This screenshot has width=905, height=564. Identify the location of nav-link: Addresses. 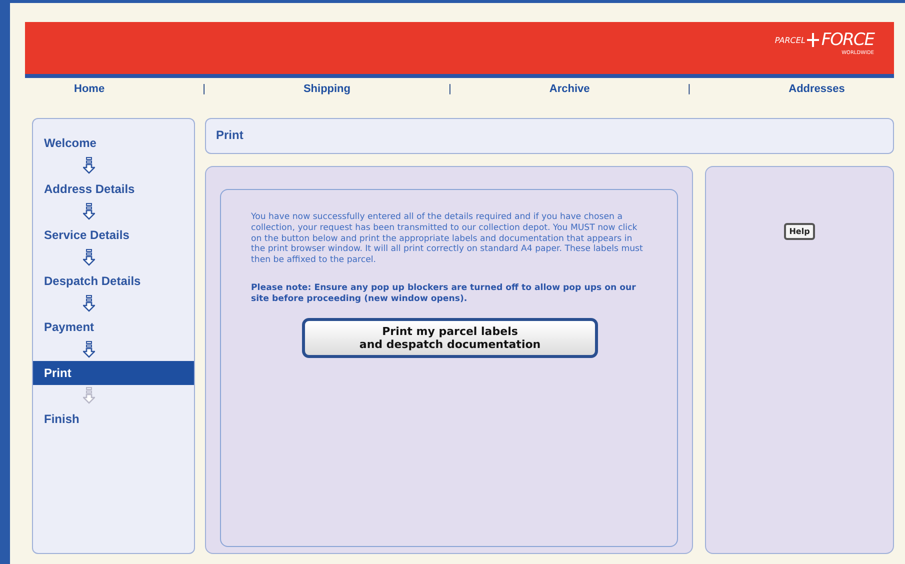
(816, 89).